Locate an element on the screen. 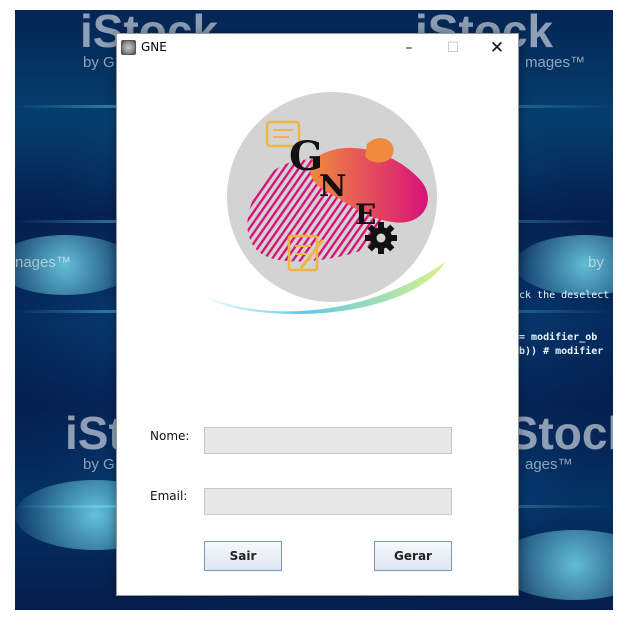  logo-letter-n: N is located at coordinates (332, 186).